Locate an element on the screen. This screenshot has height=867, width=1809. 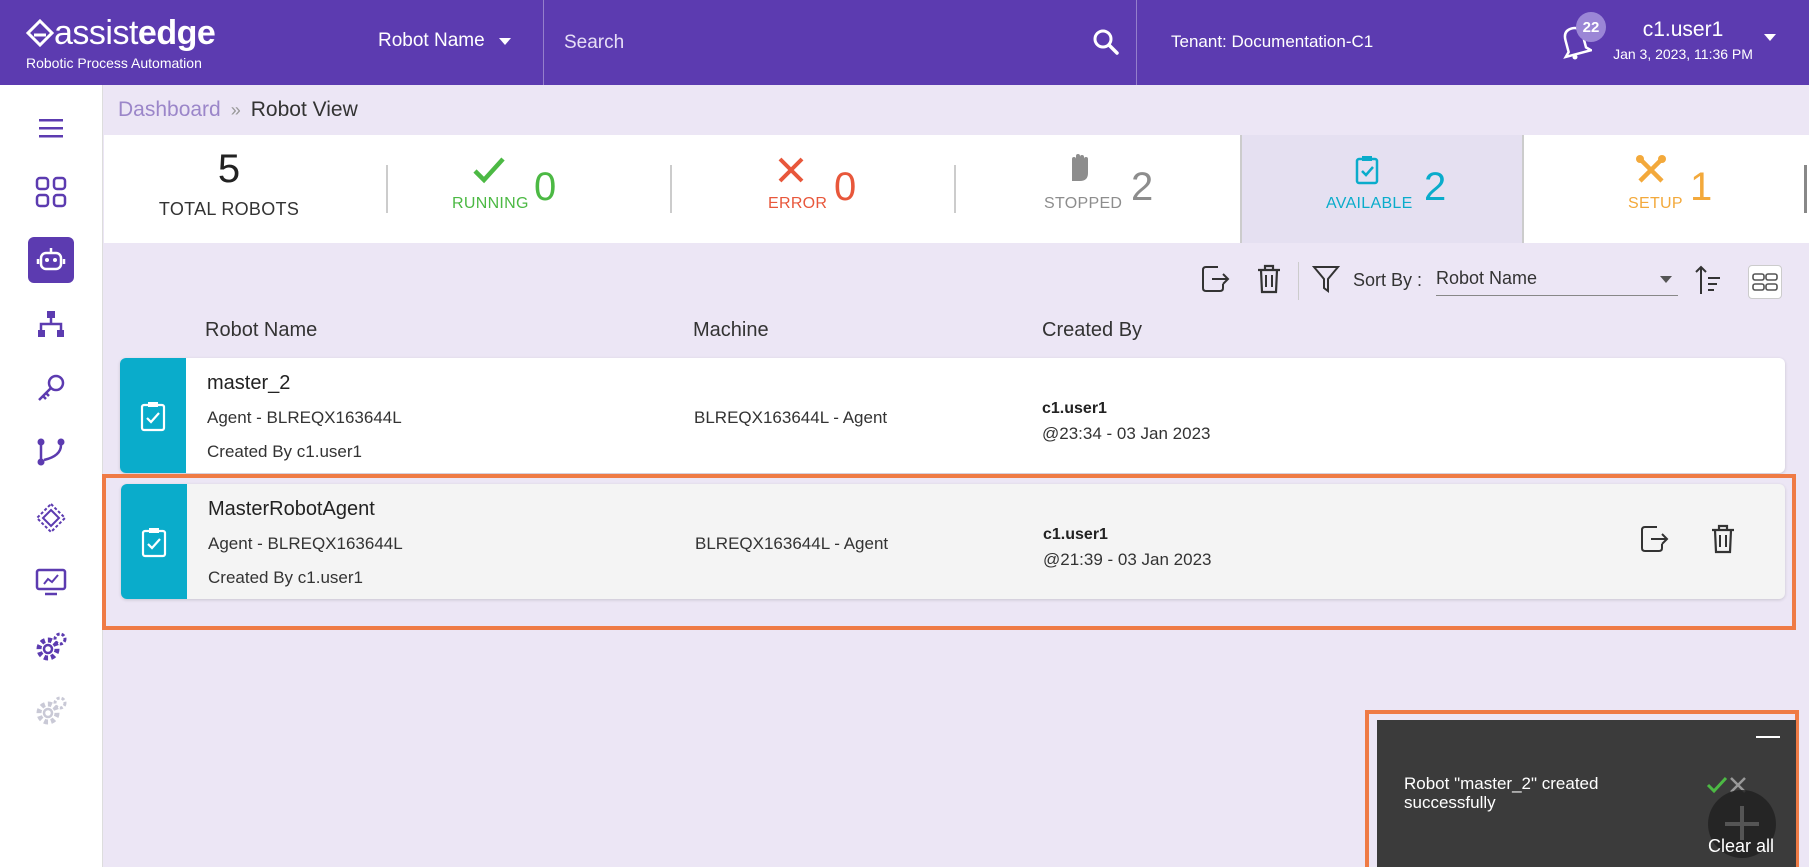
toolbar-divider is located at coordinates (1298, 281).